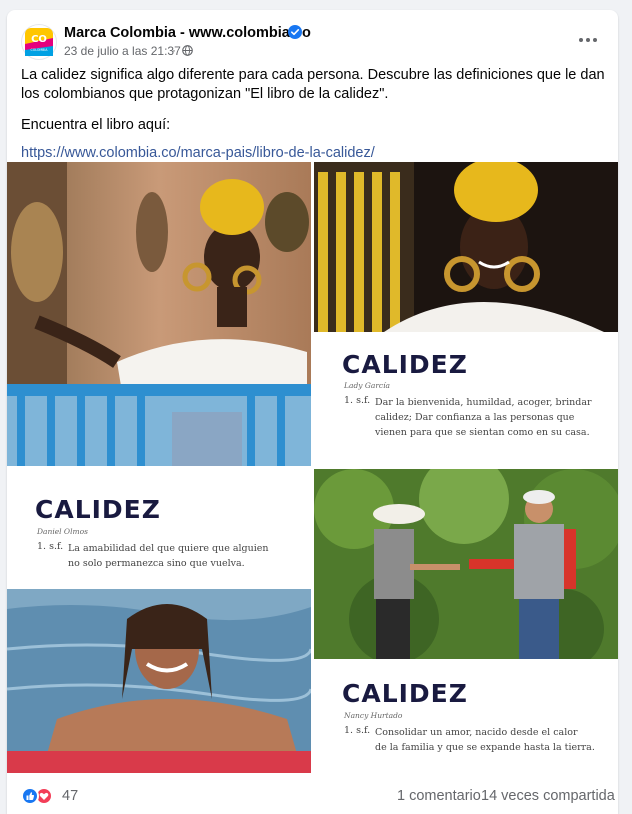 This screenshot has height=814, width=632. I want to click on like-icon, so click(30, 796).